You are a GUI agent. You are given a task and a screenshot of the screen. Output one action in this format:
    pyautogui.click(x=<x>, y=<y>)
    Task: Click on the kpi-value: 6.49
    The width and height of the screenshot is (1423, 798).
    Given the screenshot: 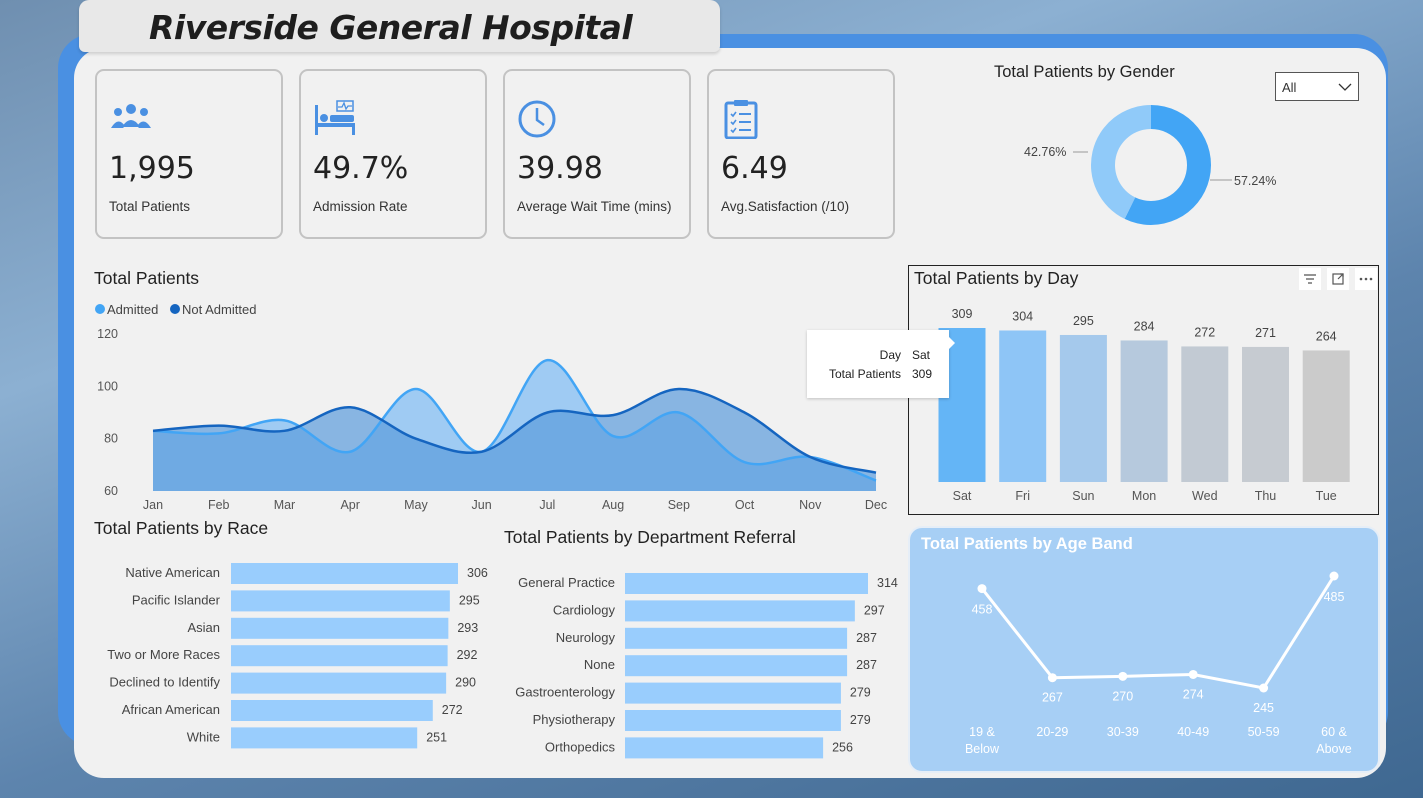 What is the action you would take?
    pyautogui.click(x=754, y=168)
    